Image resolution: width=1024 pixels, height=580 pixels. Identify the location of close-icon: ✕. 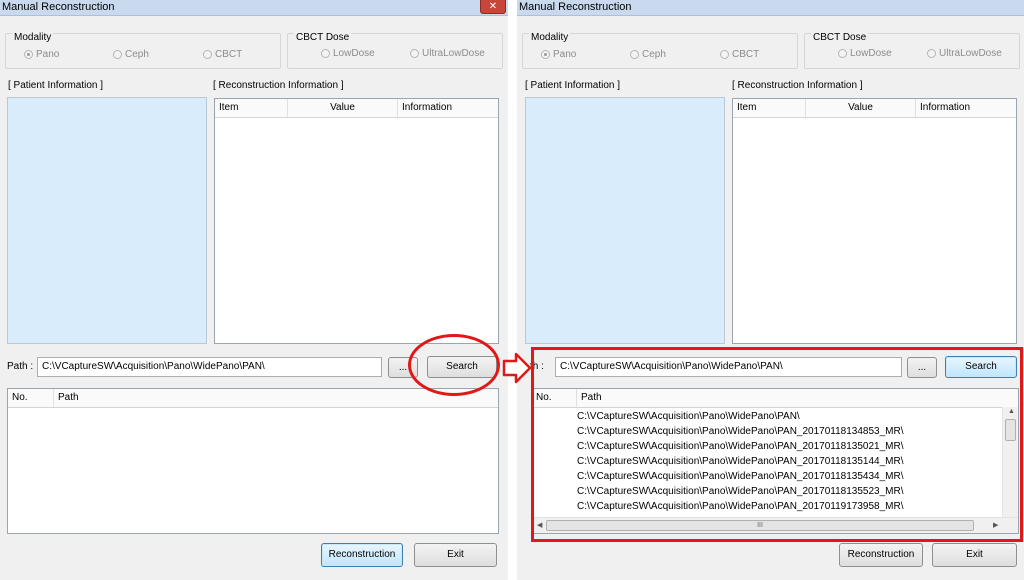
(493, 7).